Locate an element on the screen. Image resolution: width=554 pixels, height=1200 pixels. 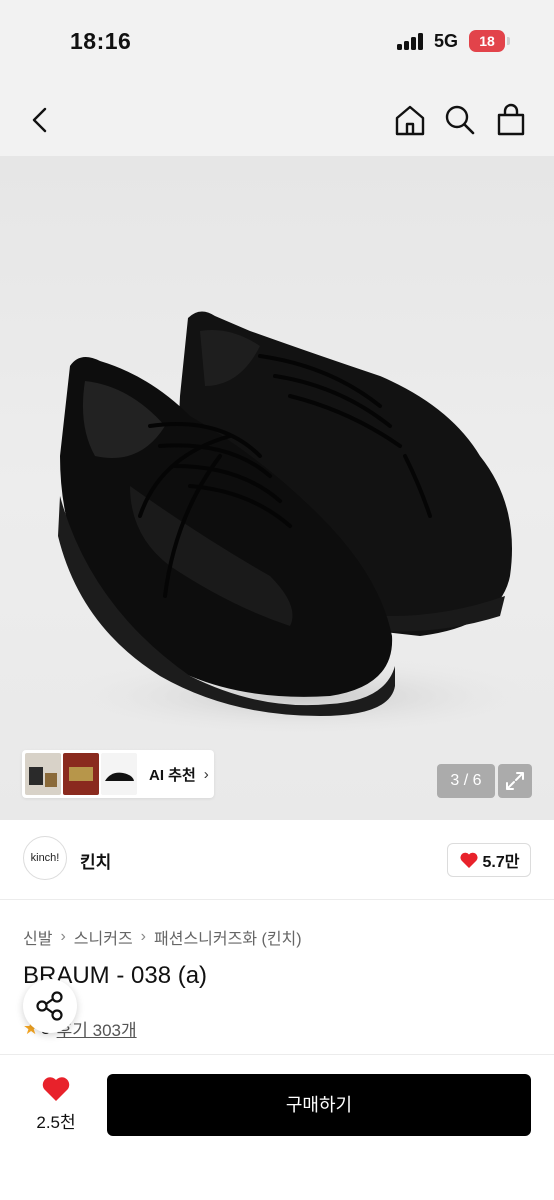
signal-icon is located at coordinates (411, 41).